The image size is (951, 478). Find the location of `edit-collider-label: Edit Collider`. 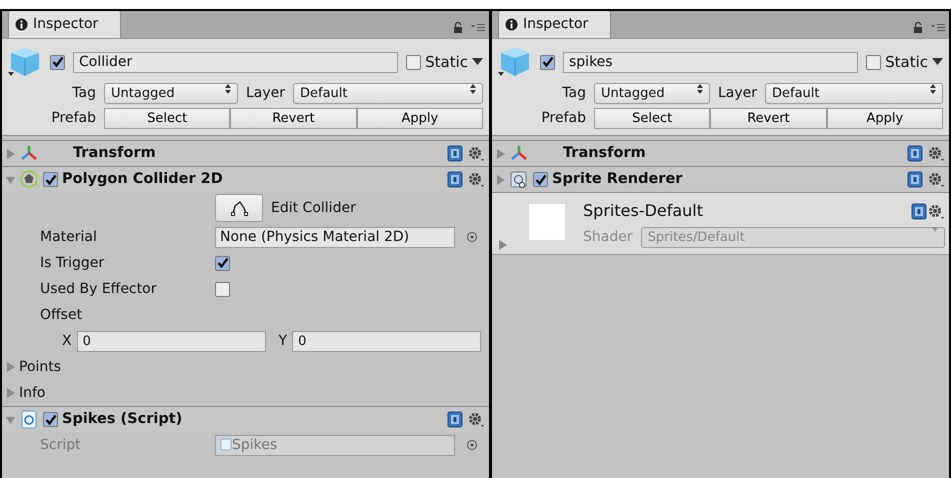

edit-collider-label: Edit Collider is located at coordinates (313, 208).